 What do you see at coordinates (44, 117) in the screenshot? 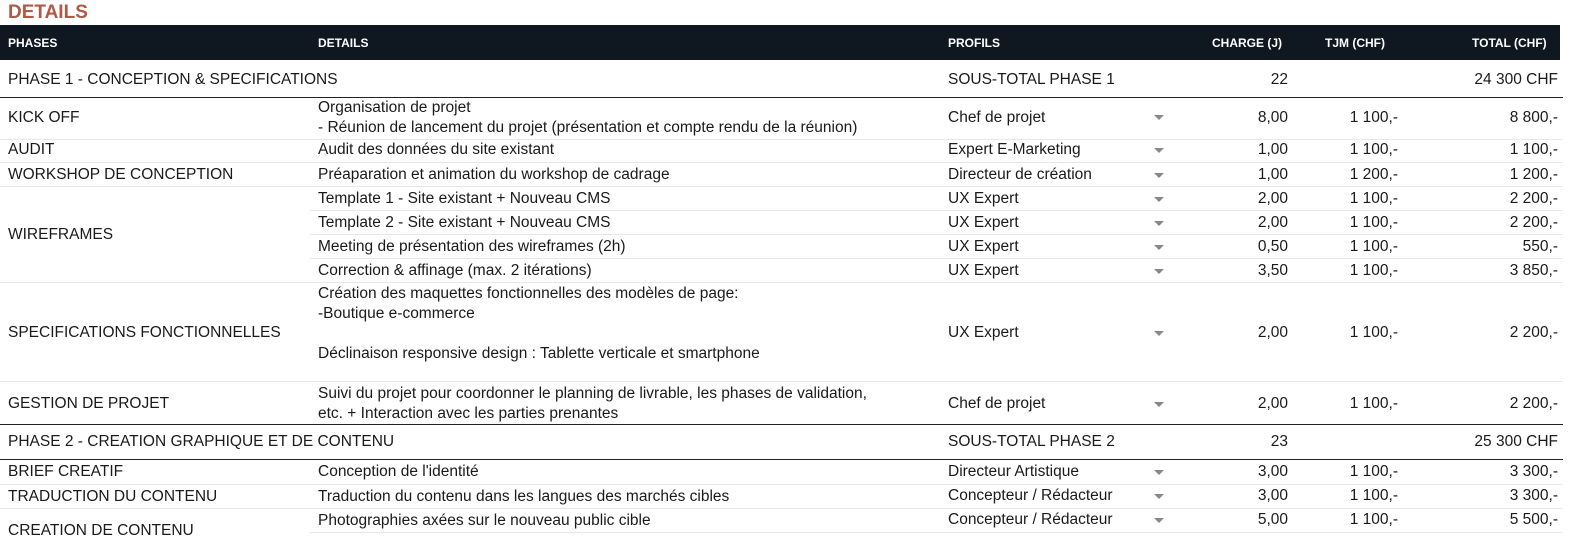
I see `row-kickoff-phase: KICK OFF` at bounding box center [44, 117].